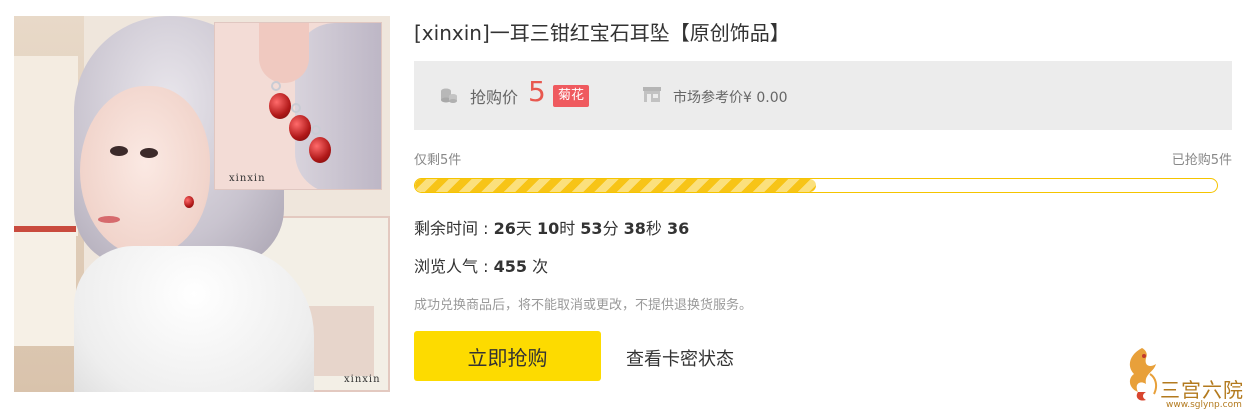  Describe the element at coordinates (765, 98) in the screenshot. I see `market-price-value: ¥ 0.00` at that location.